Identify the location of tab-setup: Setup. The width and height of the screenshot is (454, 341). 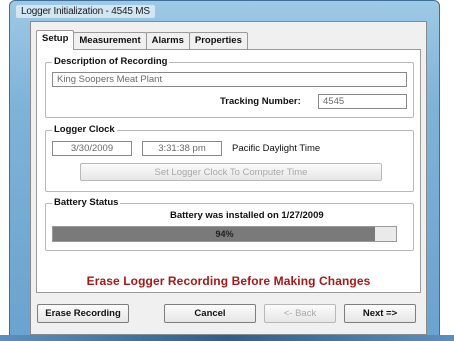
(55, 40).